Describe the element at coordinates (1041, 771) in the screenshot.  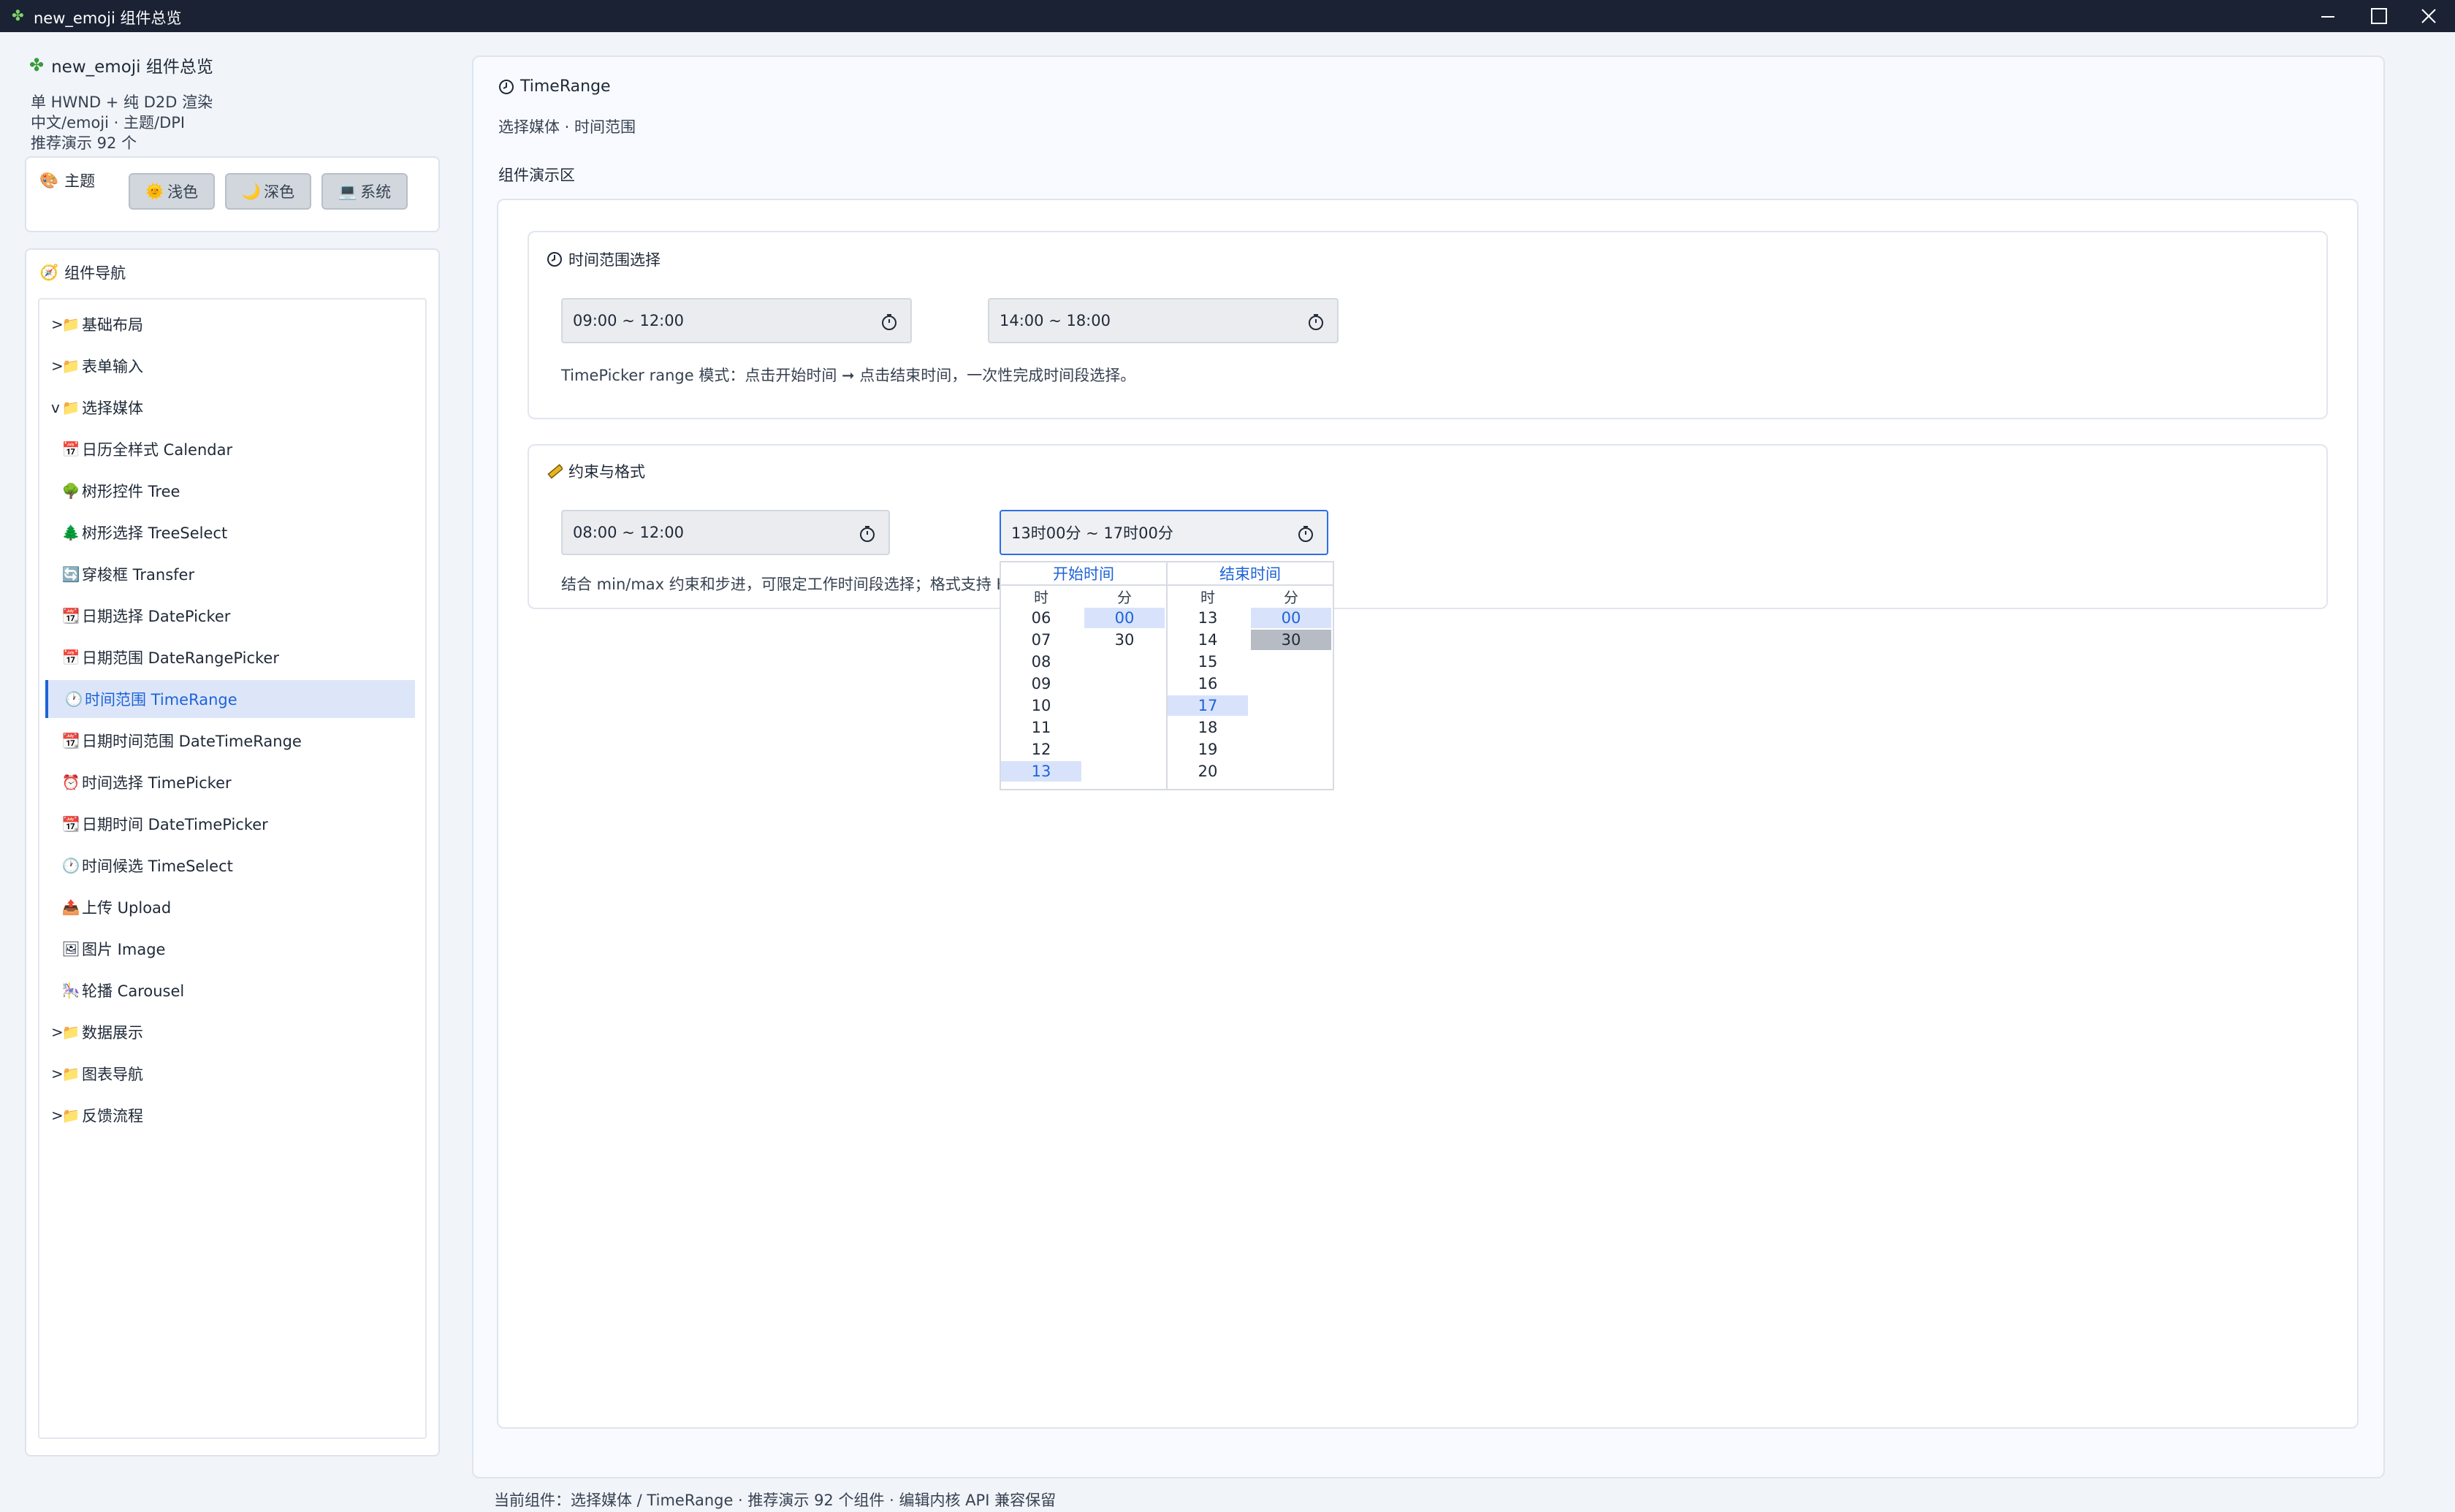
I see `start-hour-option: 13` at that location.